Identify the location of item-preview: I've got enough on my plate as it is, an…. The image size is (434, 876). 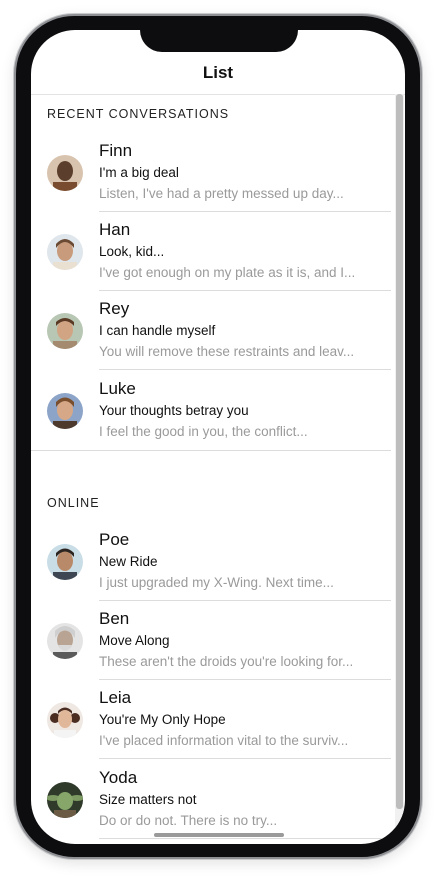
(227, 272).